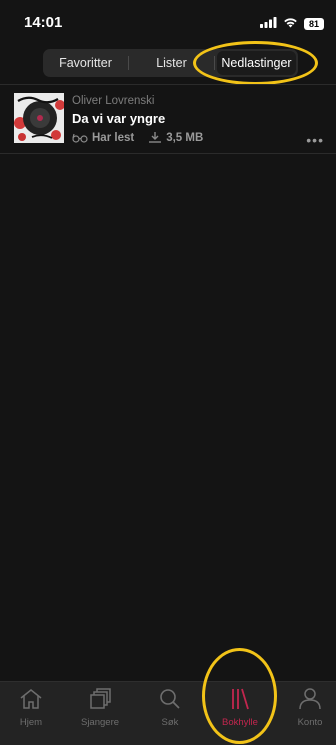 This screenshot has width=336, height=745. I want to click on book-title: Da vi var yngre, so click(118, 118).